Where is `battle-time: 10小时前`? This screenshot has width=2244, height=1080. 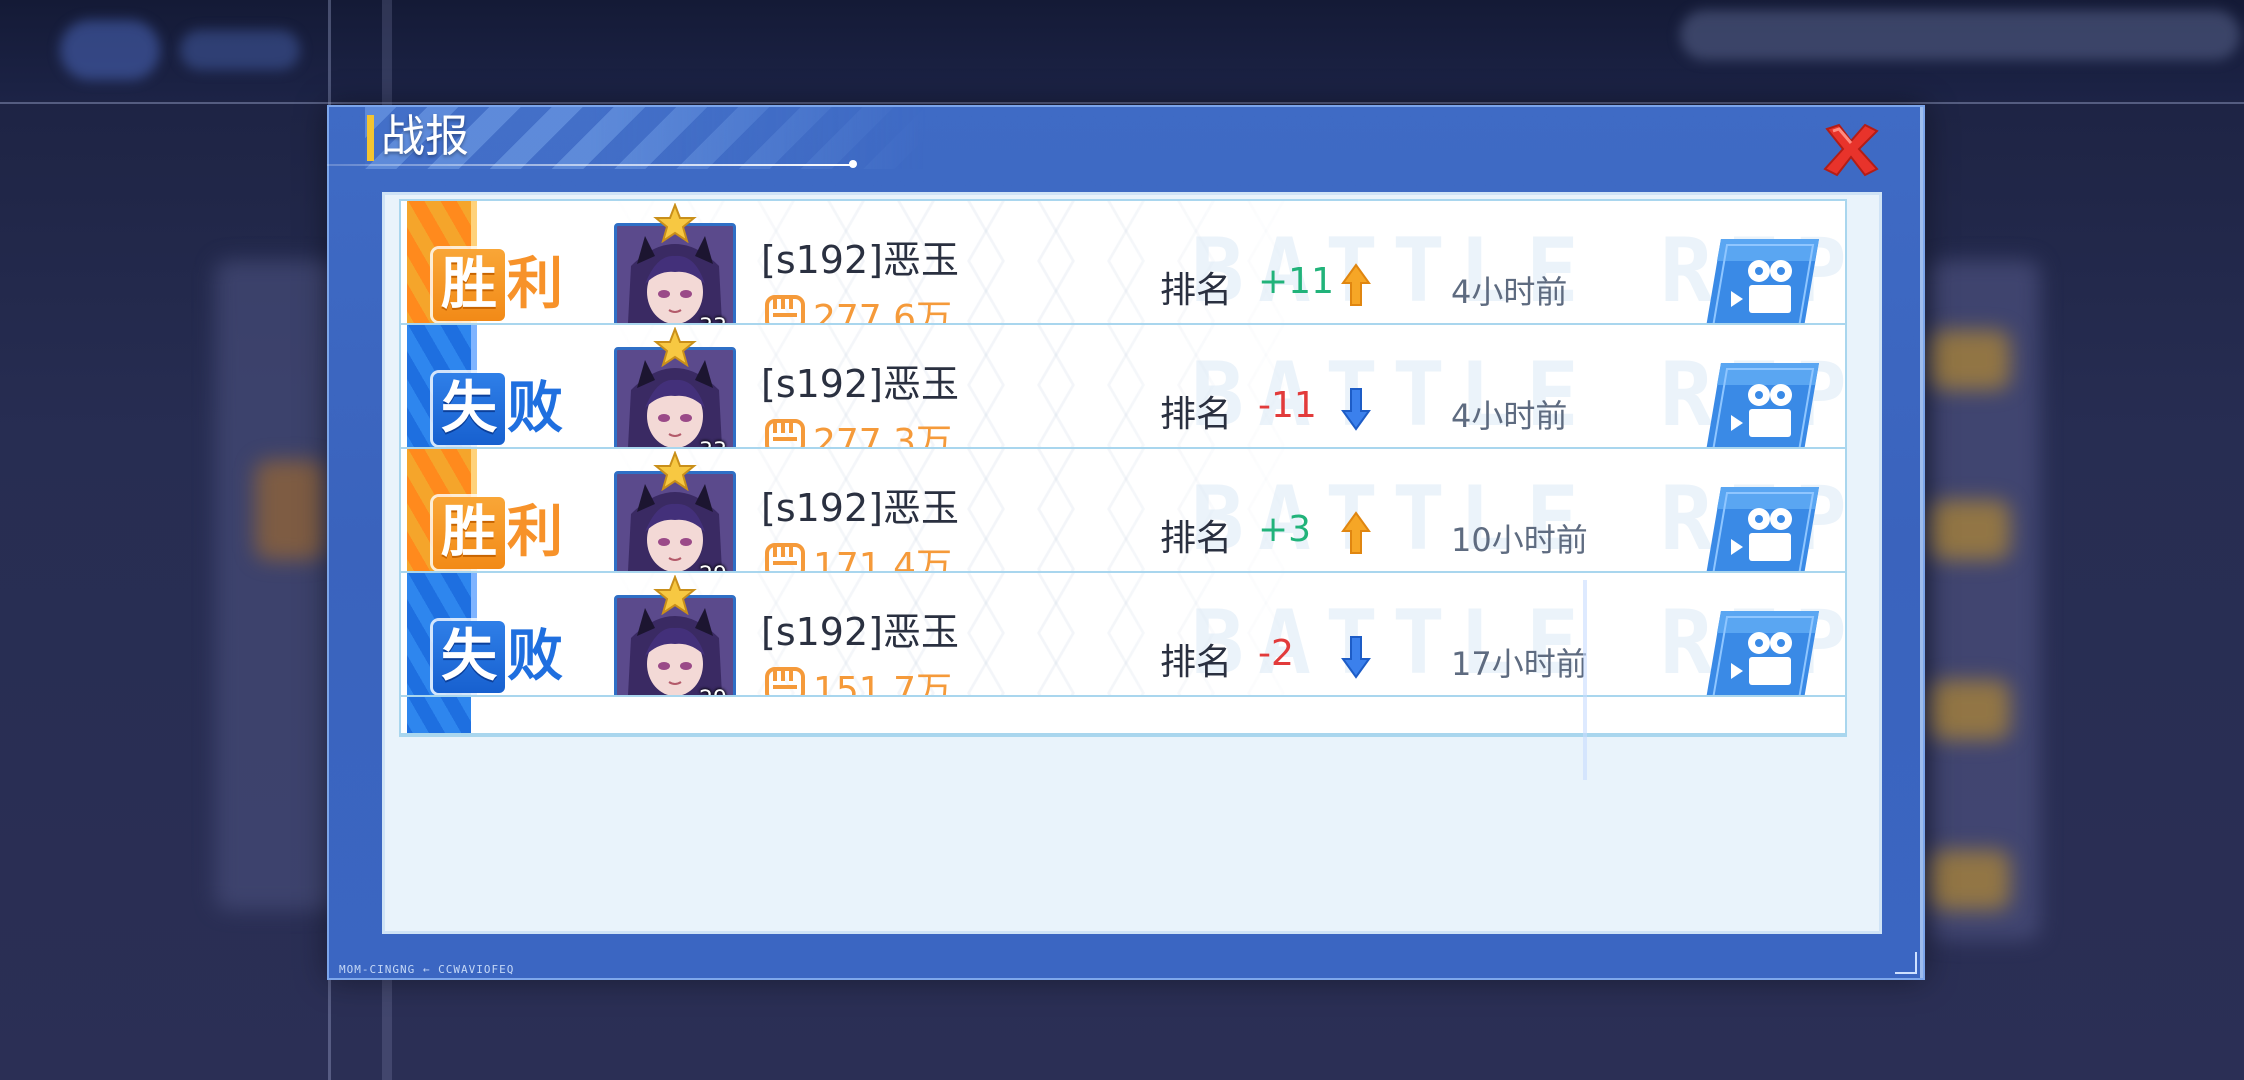 battle-time: 10小时前 is located at coordinates (1519, 540).